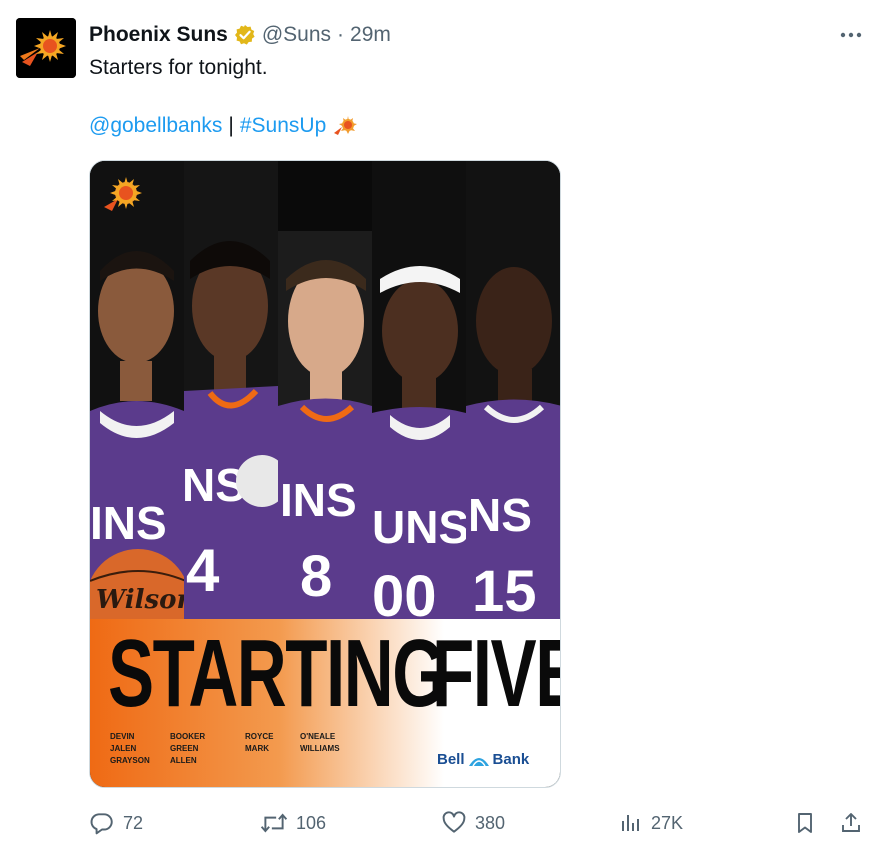  Describe the element at coordinates (320, 743) in the screenshot. I see `player-names-4: O'NEALE WILLIAMS` at that location.